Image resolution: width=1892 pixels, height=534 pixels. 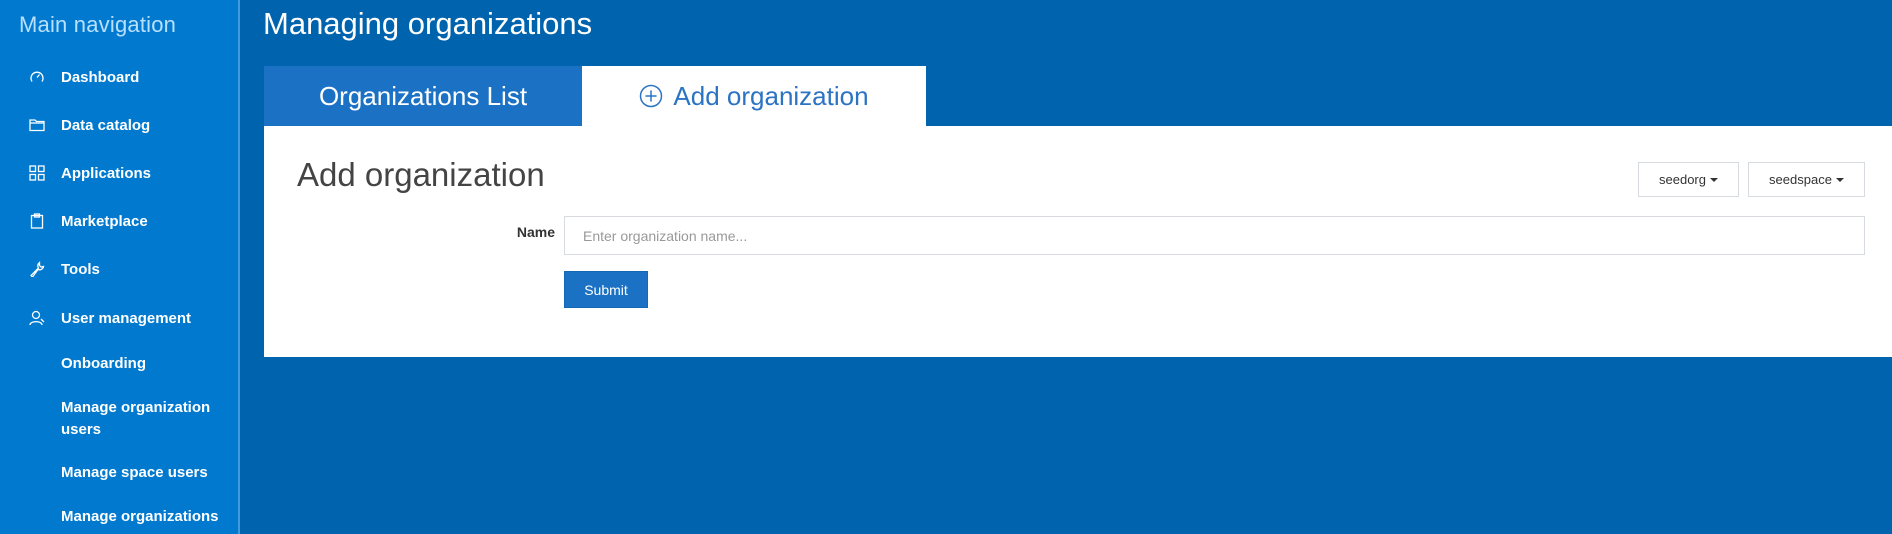 I want to click on submit-button: Submit, so click(x=606, y=289).